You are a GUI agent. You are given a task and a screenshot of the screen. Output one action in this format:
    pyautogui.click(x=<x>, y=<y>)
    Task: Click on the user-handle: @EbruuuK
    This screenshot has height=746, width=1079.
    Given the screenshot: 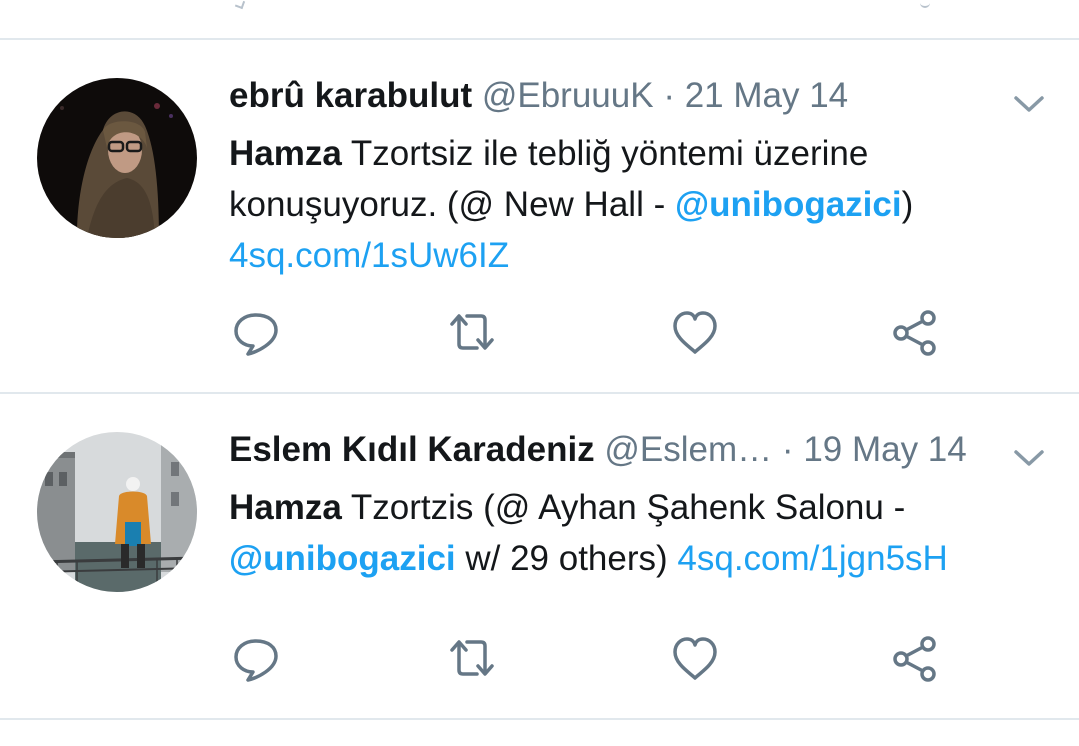 What is the action you would take?
    pyautogui.click(x=568, y=95)
    